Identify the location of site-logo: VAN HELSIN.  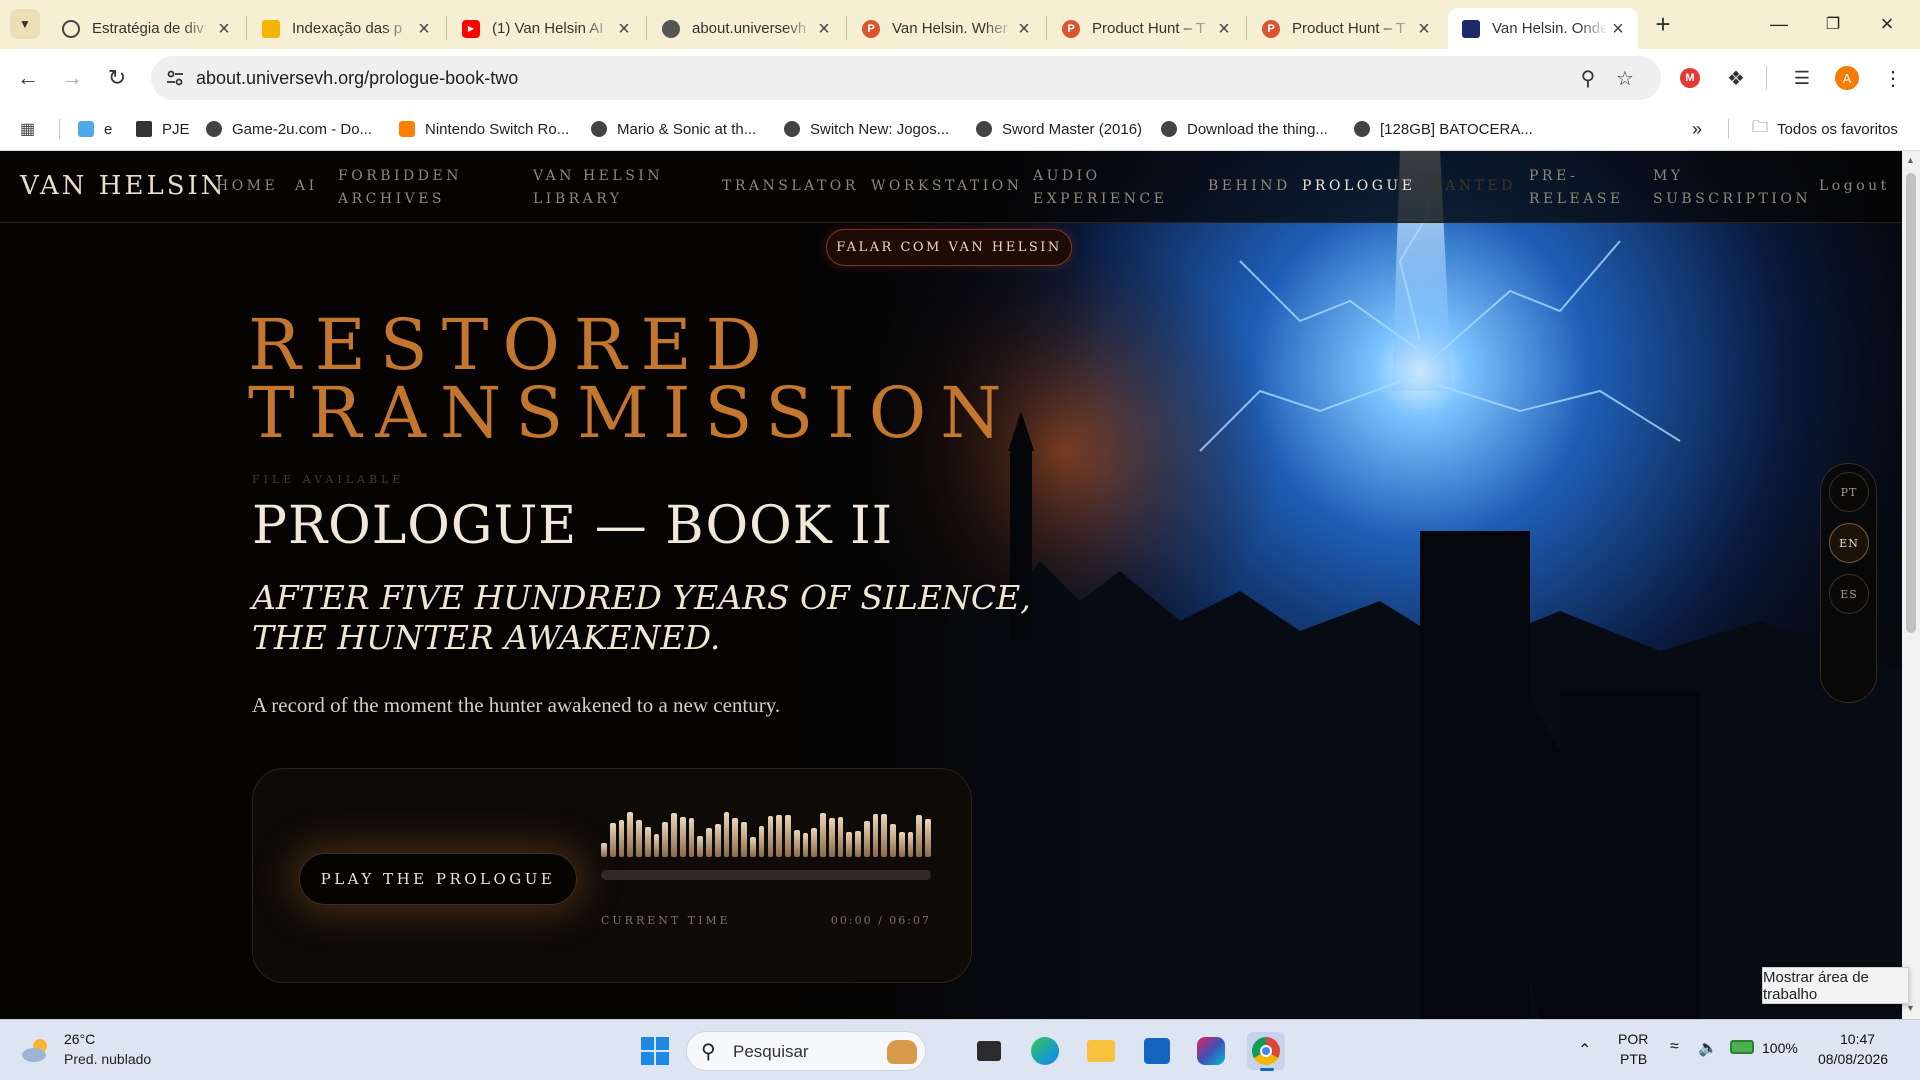
(123, 186).